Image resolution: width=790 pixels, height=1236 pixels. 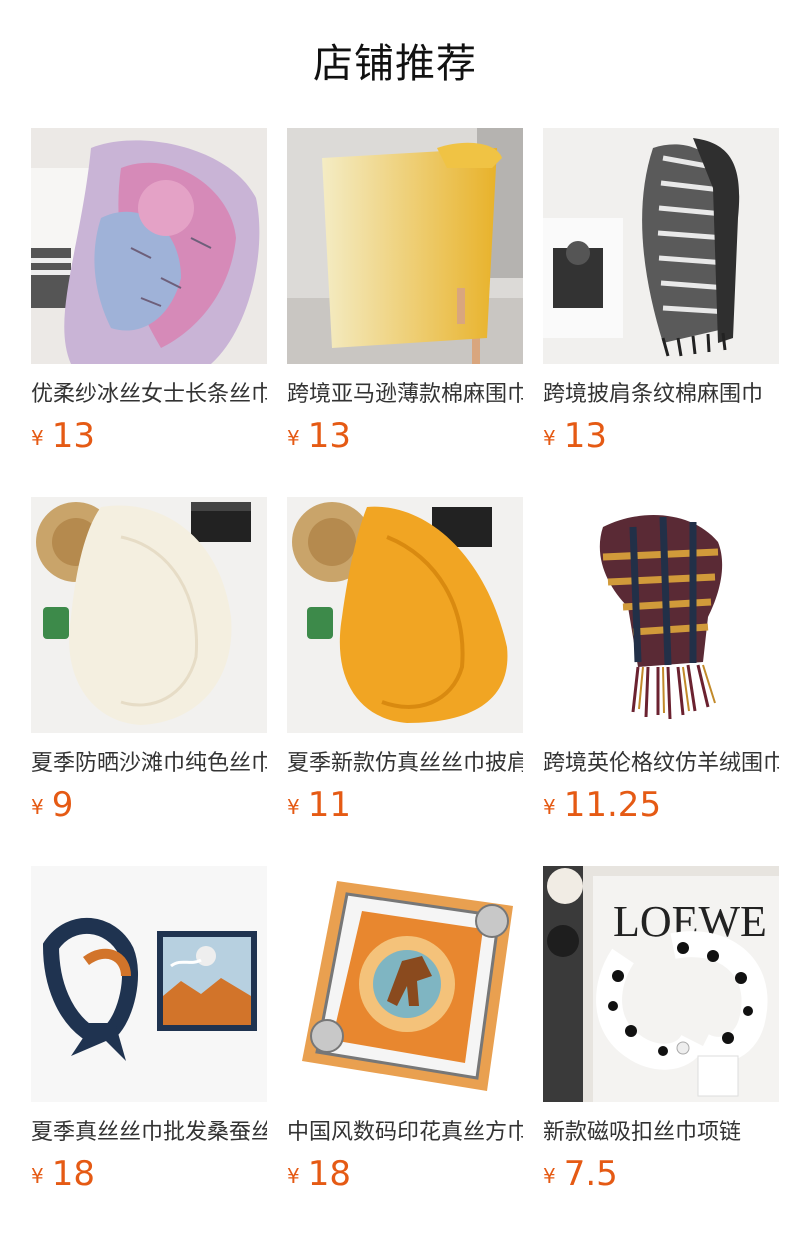 I want to click on price-value: 11.25, so click(x=612, y=805).